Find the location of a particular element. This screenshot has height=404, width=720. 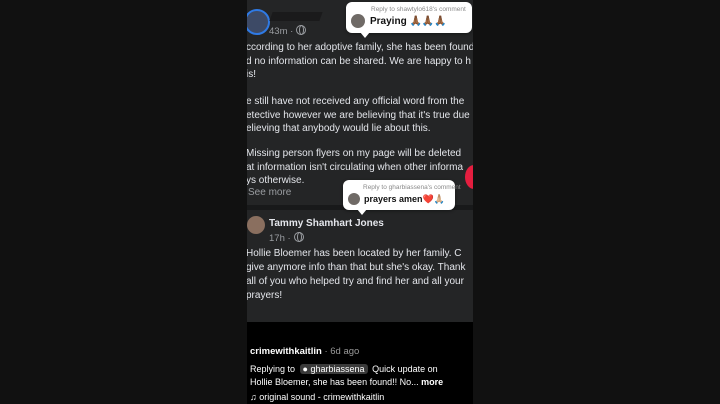

post2-timestamp: 17h · is located at coordinates (286, 238).